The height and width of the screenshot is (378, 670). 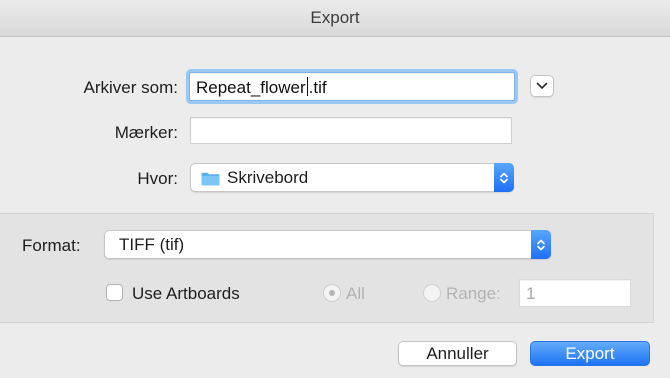 What do you see at coordinates (51, 245) in the screenshot?
I see `format-label: Format:` at bounding box center [51, 245].